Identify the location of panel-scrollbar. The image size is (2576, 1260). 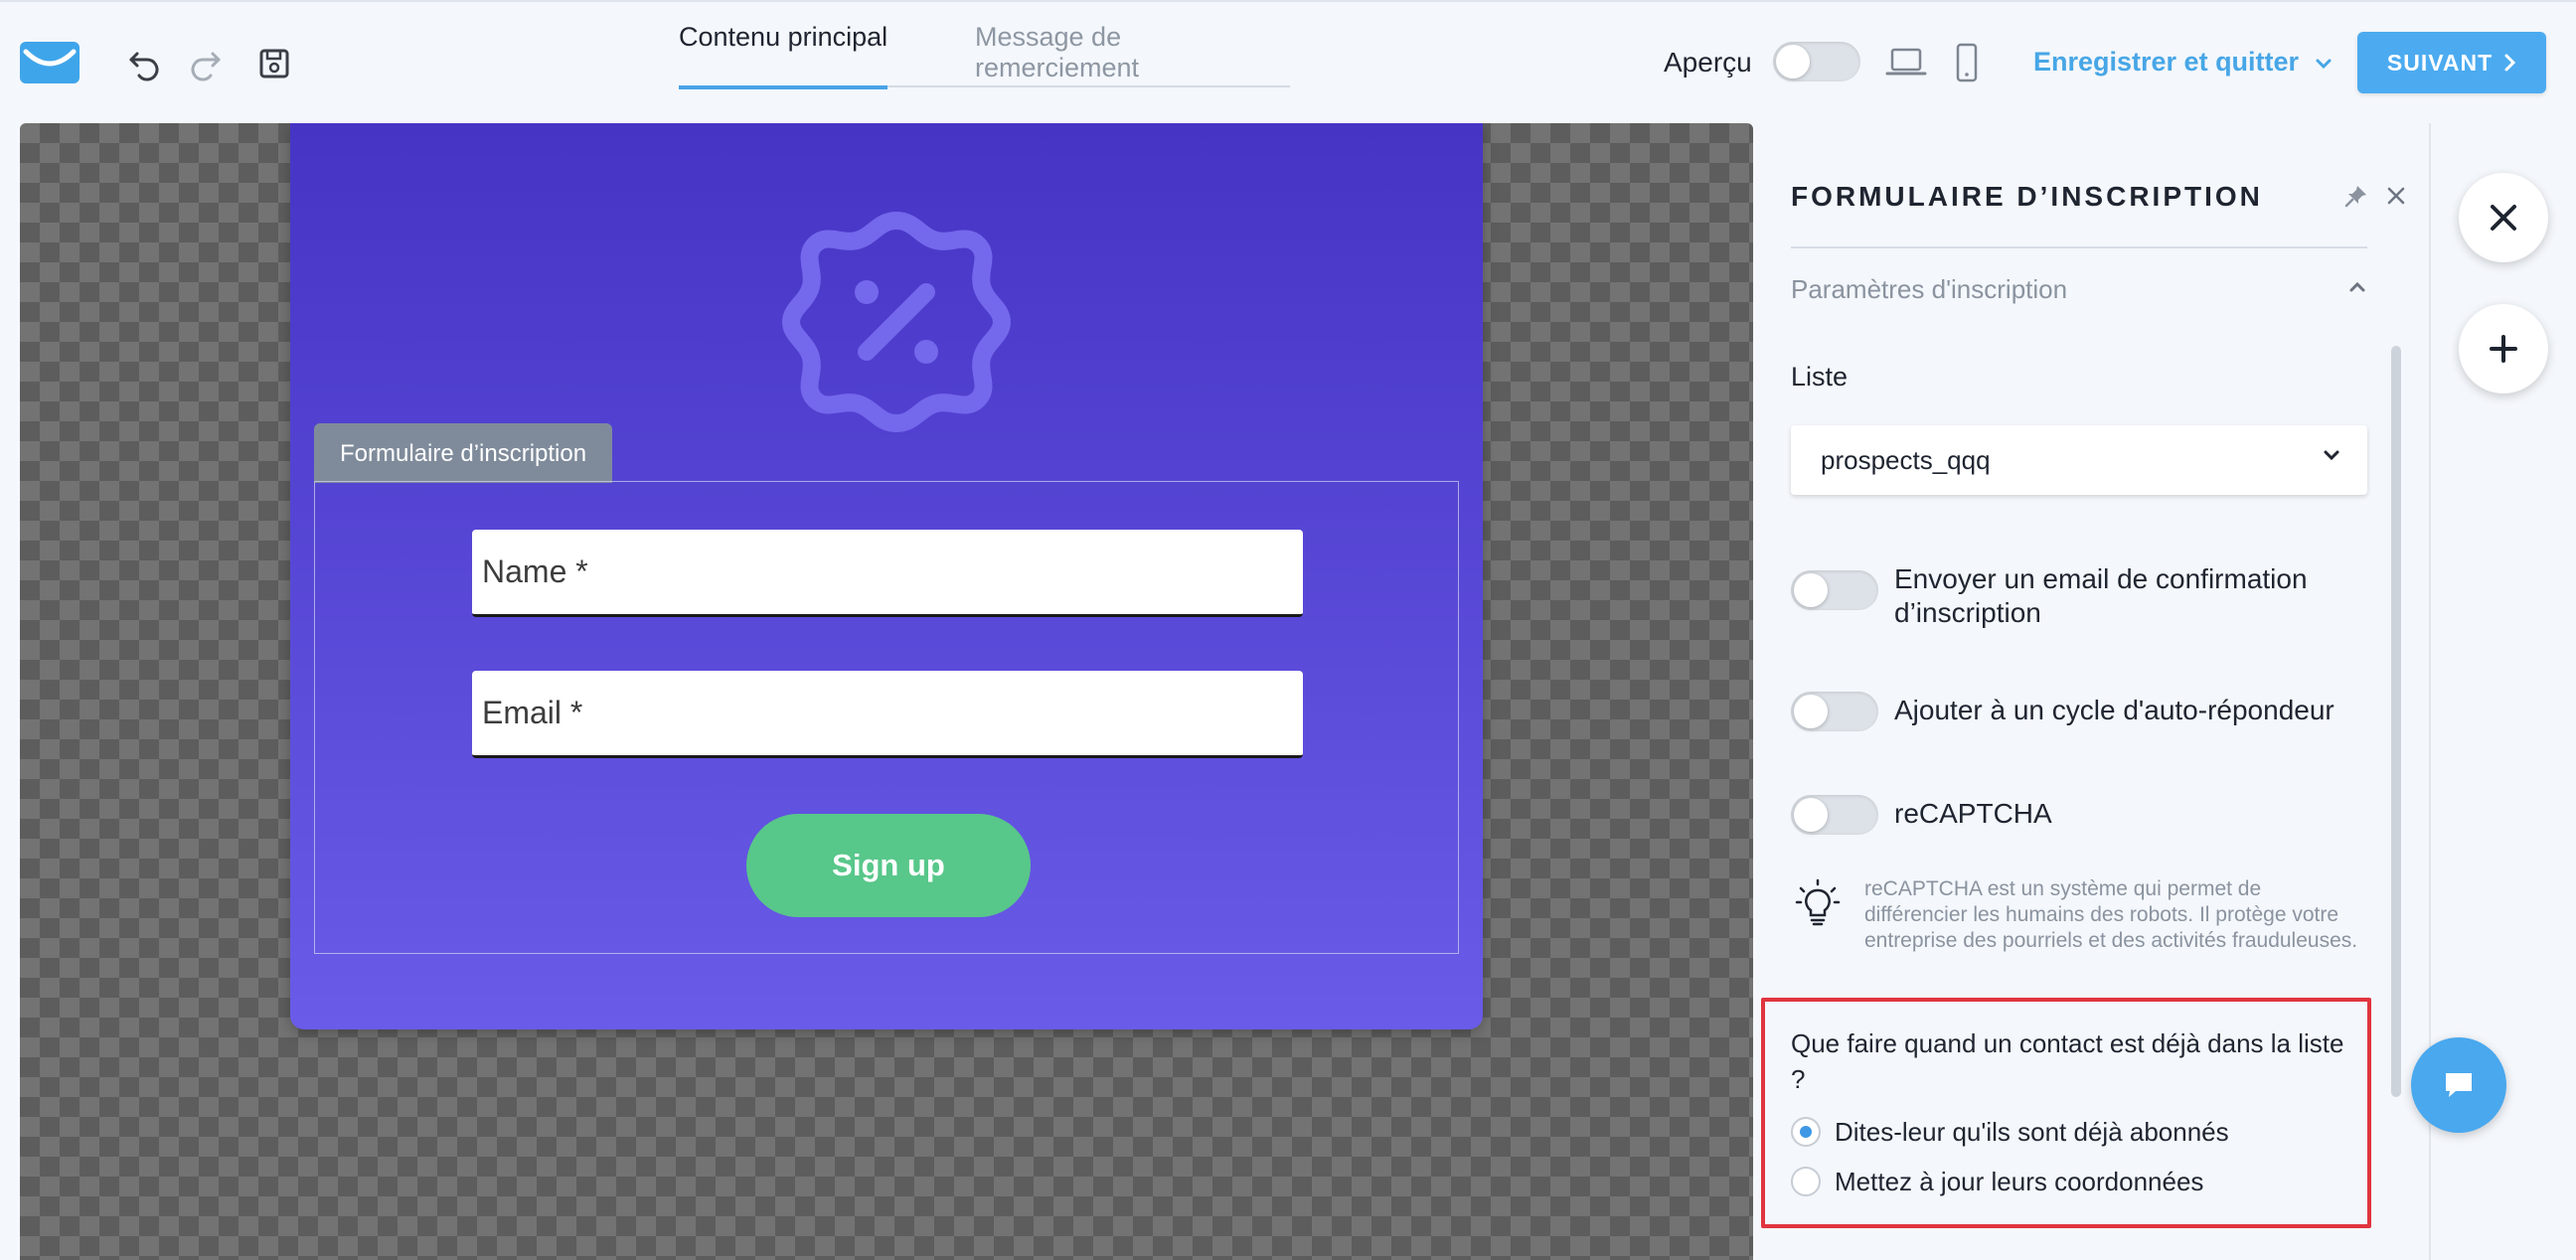
(2396, 721).